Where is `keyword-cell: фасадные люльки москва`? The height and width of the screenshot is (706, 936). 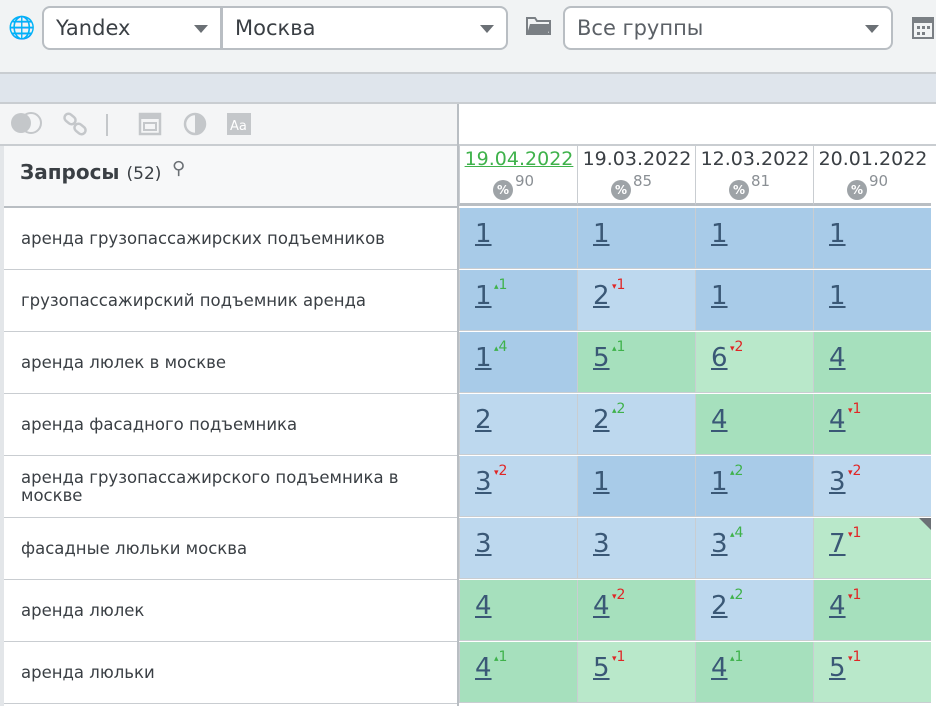 keyword-cell: фасадные люльки москва is located at coordinates (230, 549).